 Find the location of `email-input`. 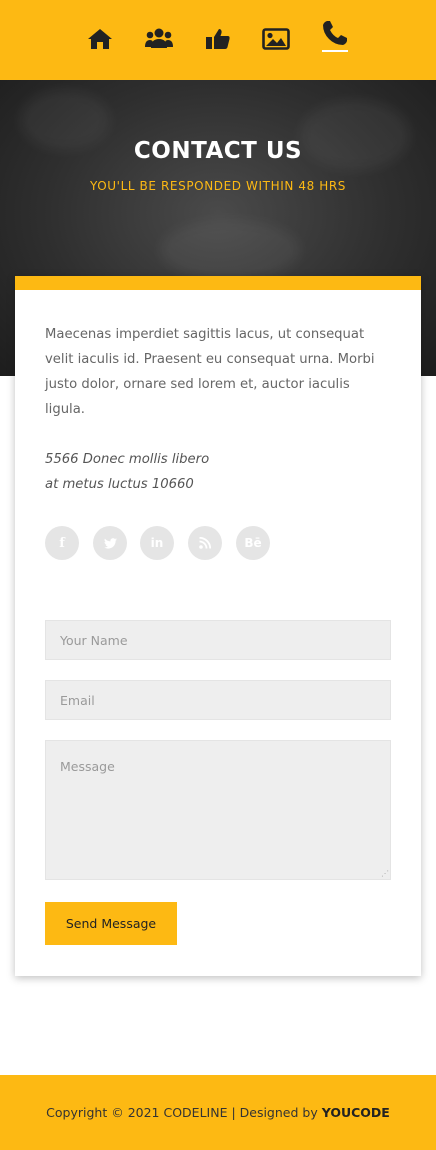

email-input is located at coordinates (218, 700).